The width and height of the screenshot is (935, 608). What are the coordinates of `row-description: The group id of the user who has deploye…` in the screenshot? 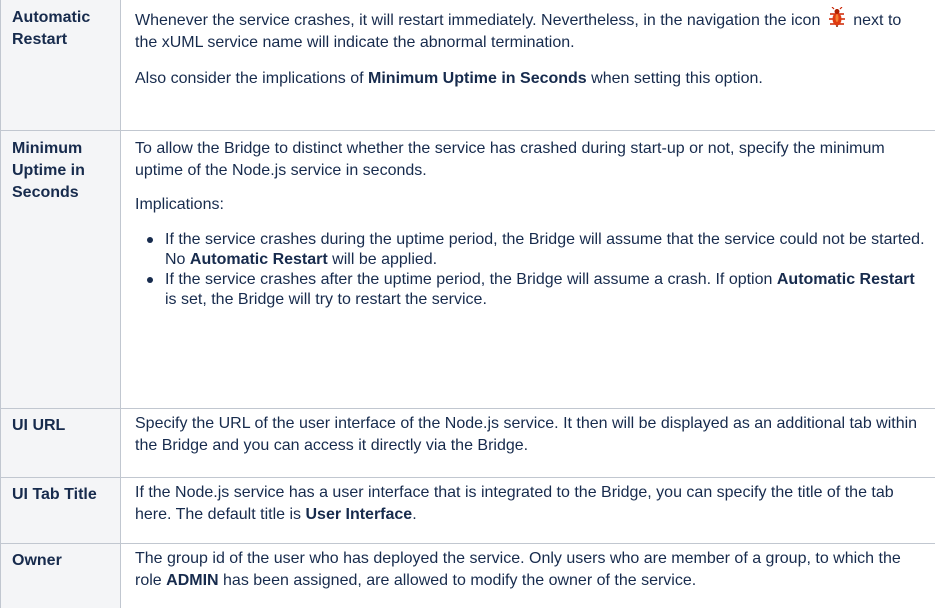 It's located at (527, 575).